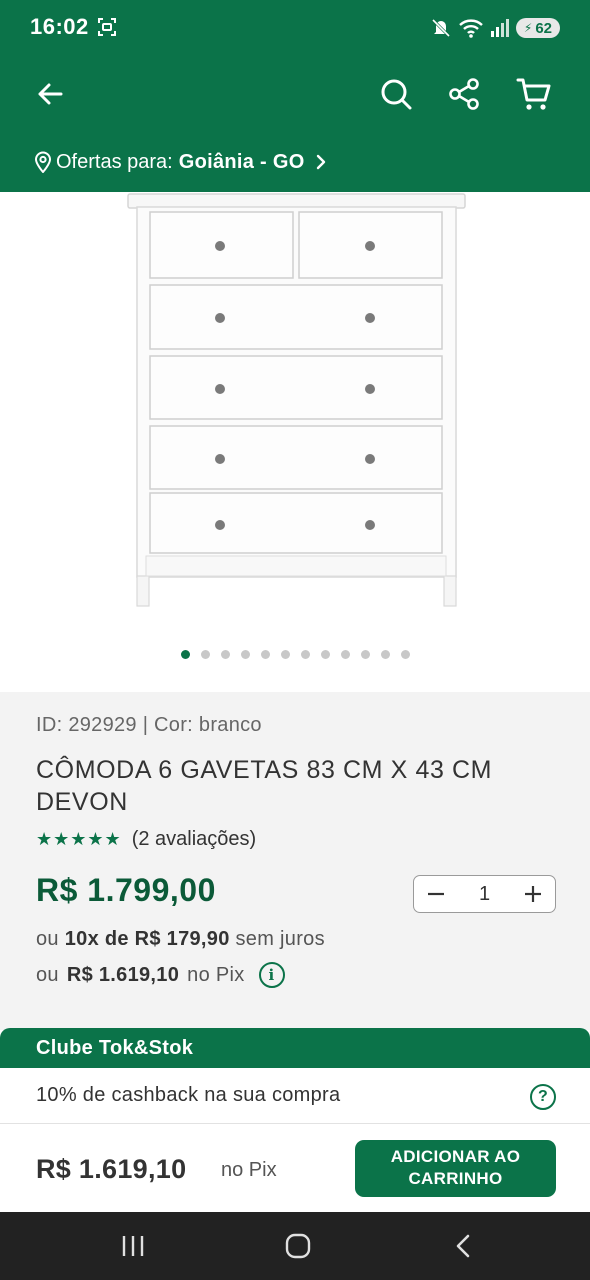 The height and width of the screenshot is (1280, 590). What do you see at coordinates (471, 28) in the screenshot?
I see `wifi-icon` at bounding box center [471, 28].